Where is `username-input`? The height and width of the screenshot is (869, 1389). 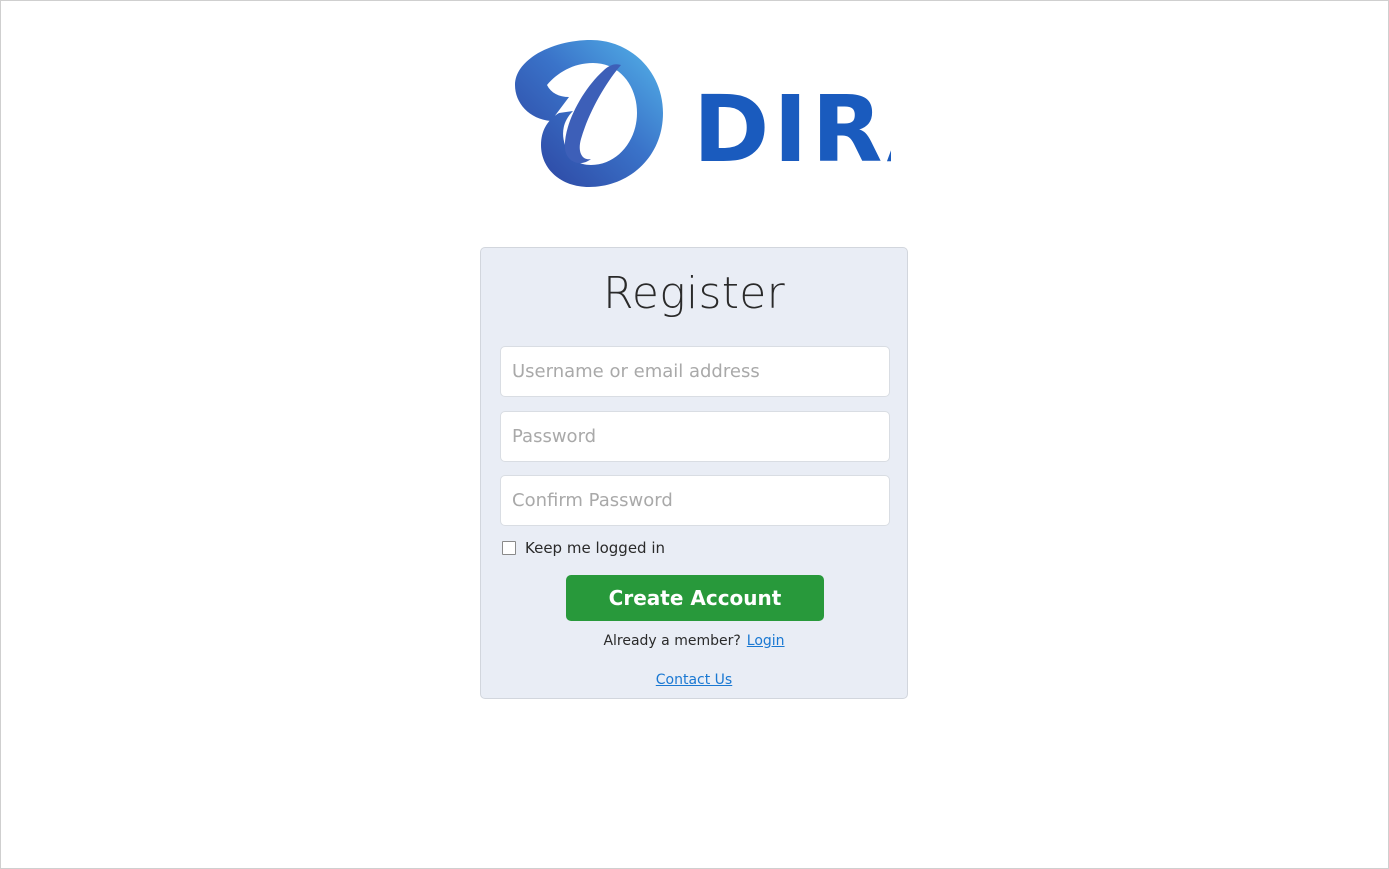
username-input is located at coordinates (695, 371).